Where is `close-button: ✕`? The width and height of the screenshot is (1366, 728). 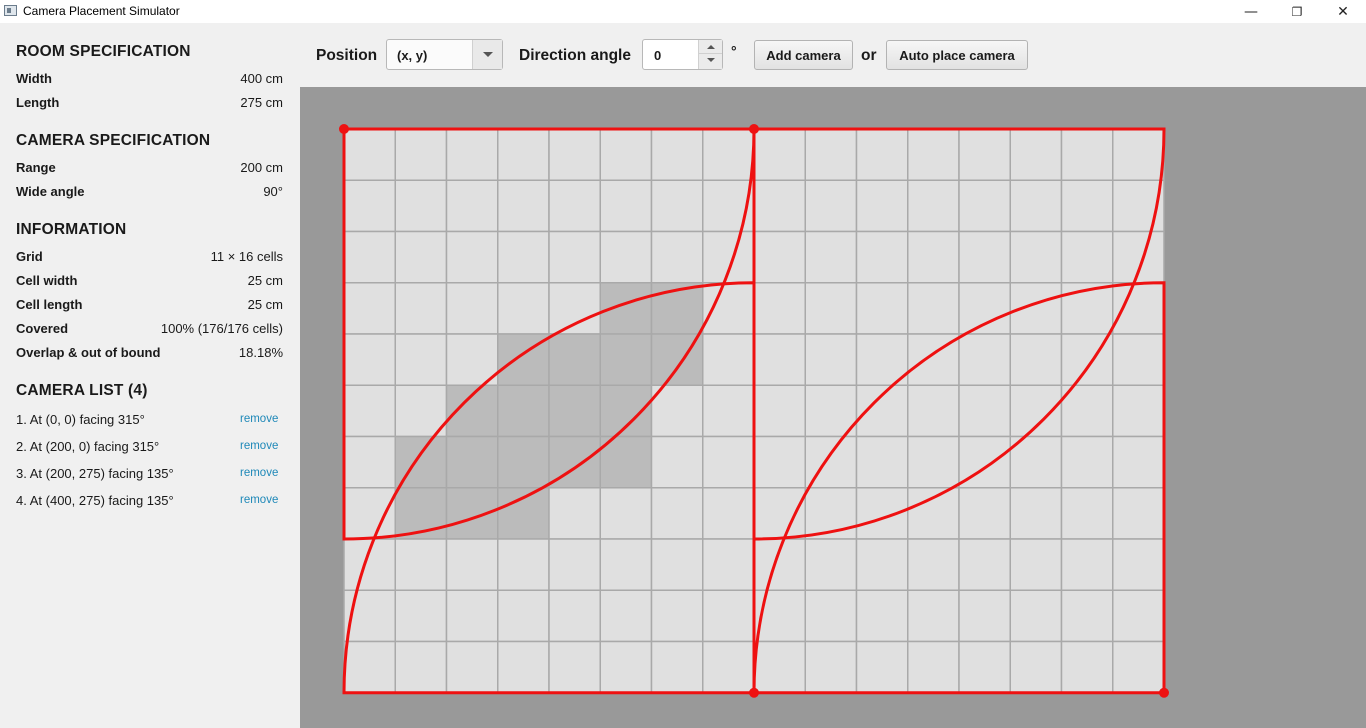 close-button: ✕ is located at coordinates (1343, 11).